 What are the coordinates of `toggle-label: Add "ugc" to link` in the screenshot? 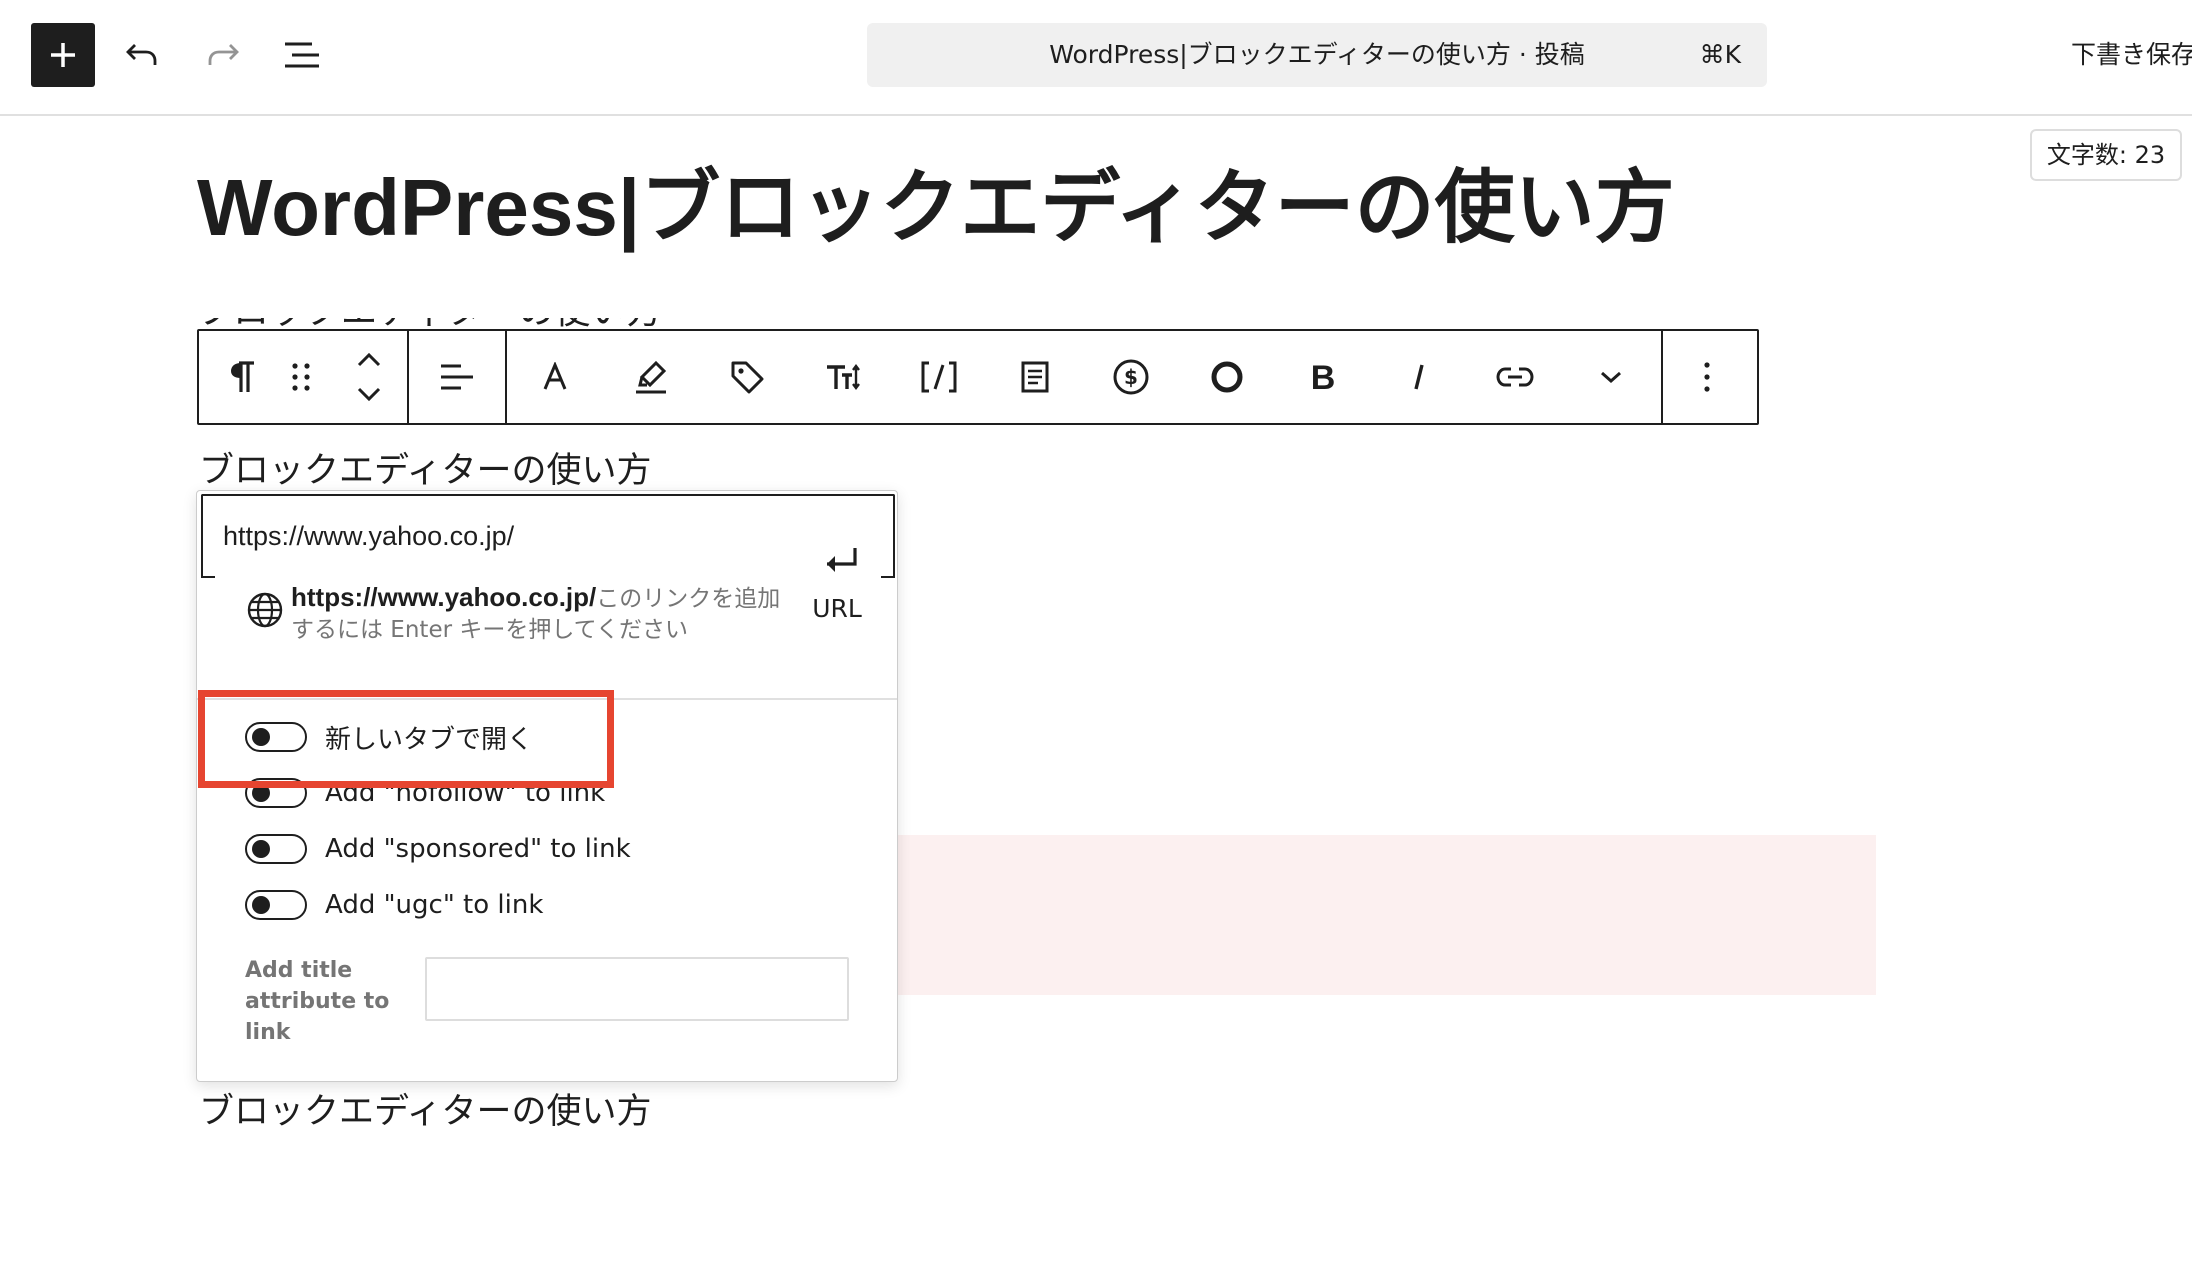 It's located at (434, 905).